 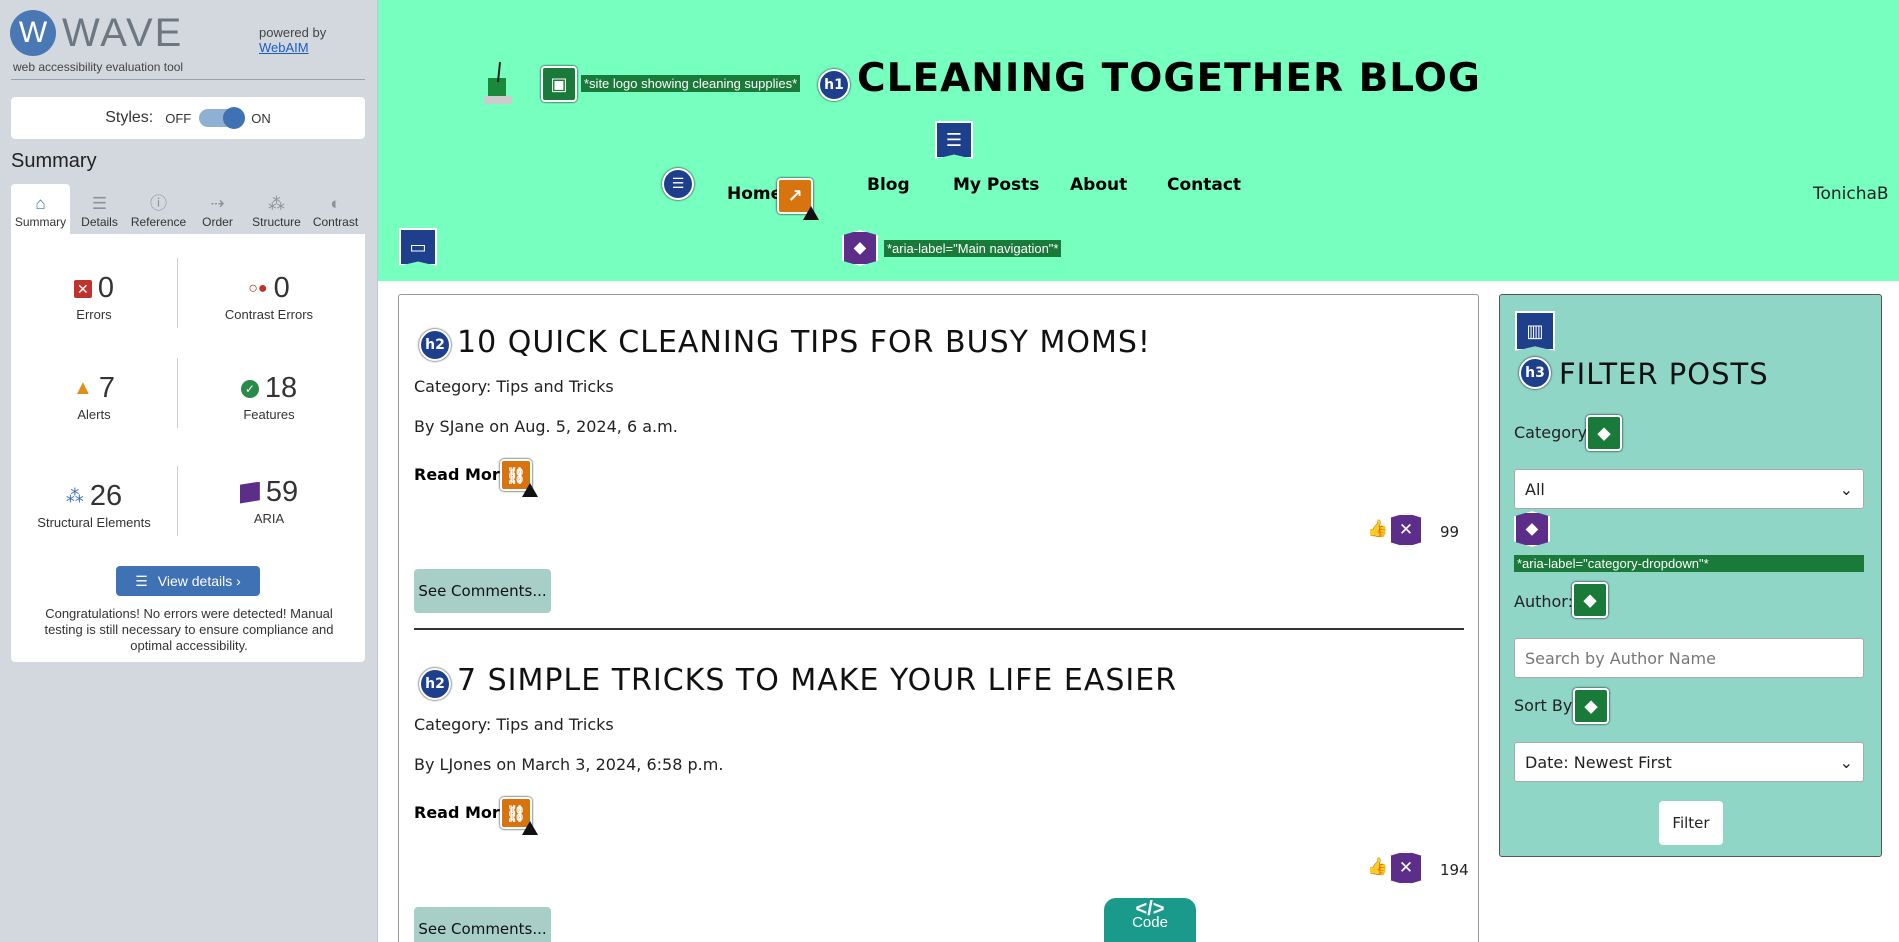 I want to click on sort-select: Date: Newest First ⌄, so click(x=1689, y=762).